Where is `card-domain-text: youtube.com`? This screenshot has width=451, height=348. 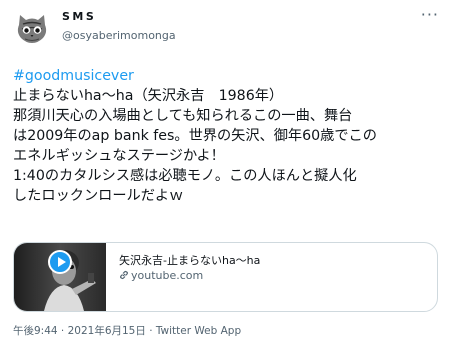
card-domain-text: youtube.com is located at coordinates (167, 275).